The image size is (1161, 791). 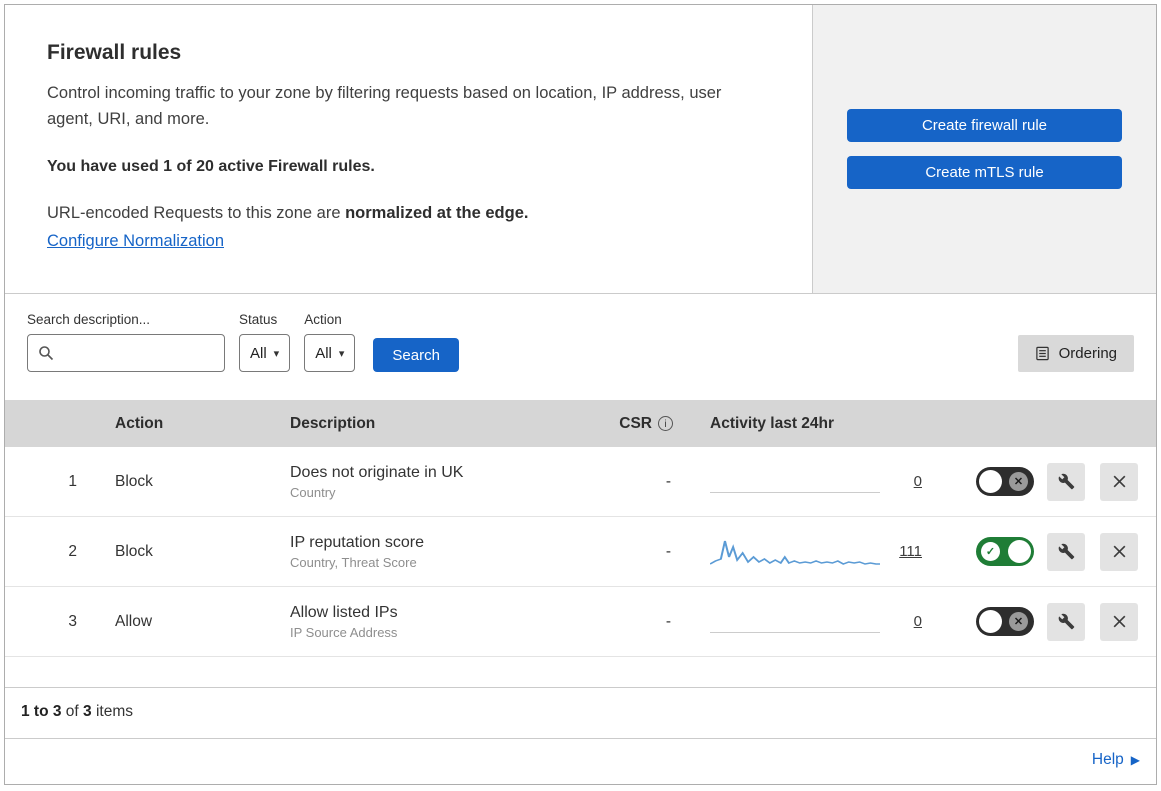 I want to click on arrow-right-icon: ▶, so click(x=1135, y=760).